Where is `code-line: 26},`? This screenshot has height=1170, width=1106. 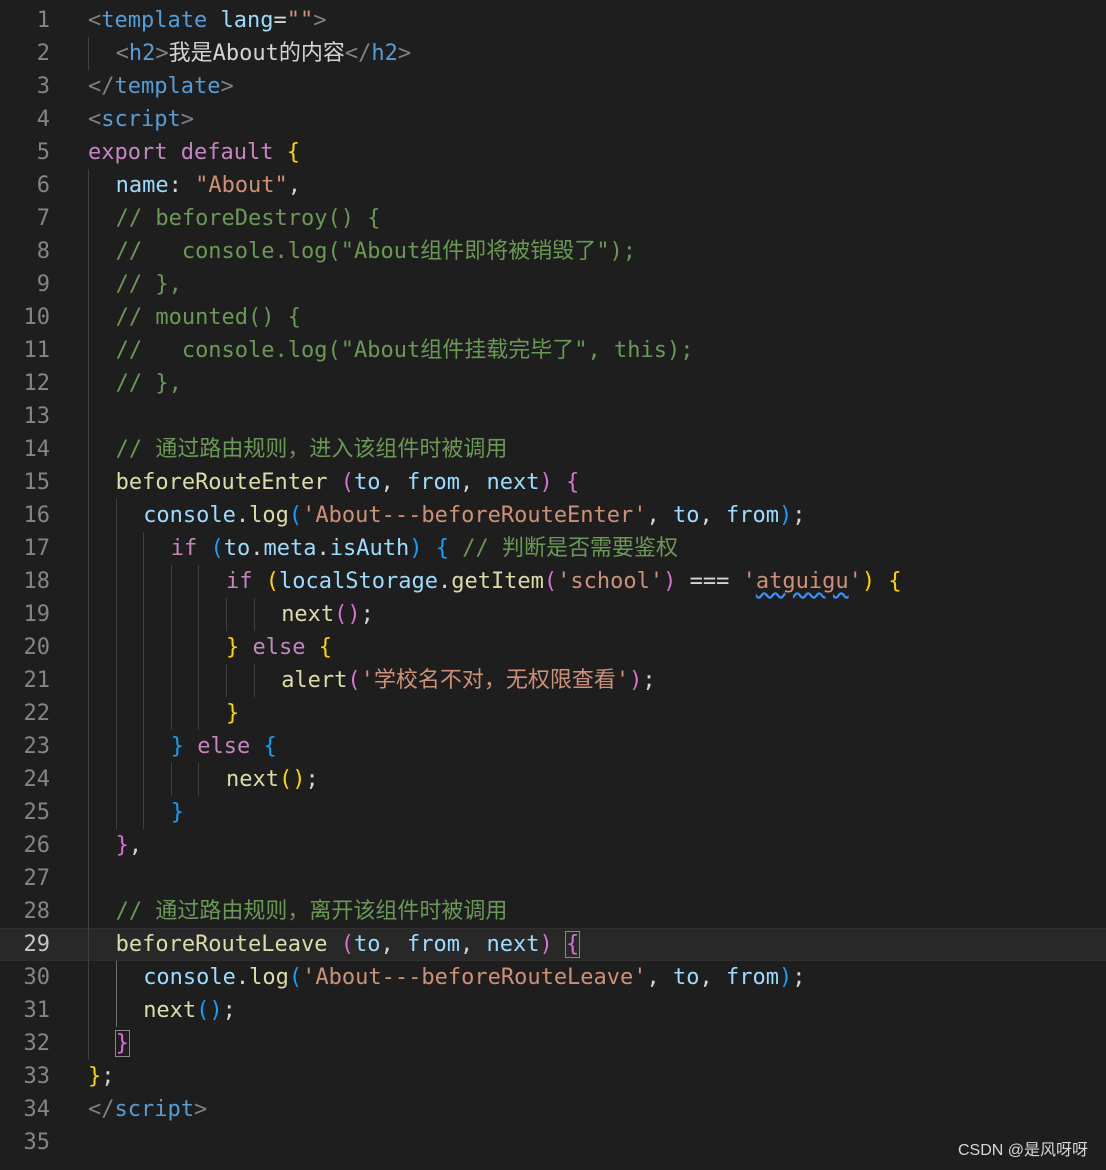
code-line: 26}, is located at coordinates (553, 845).